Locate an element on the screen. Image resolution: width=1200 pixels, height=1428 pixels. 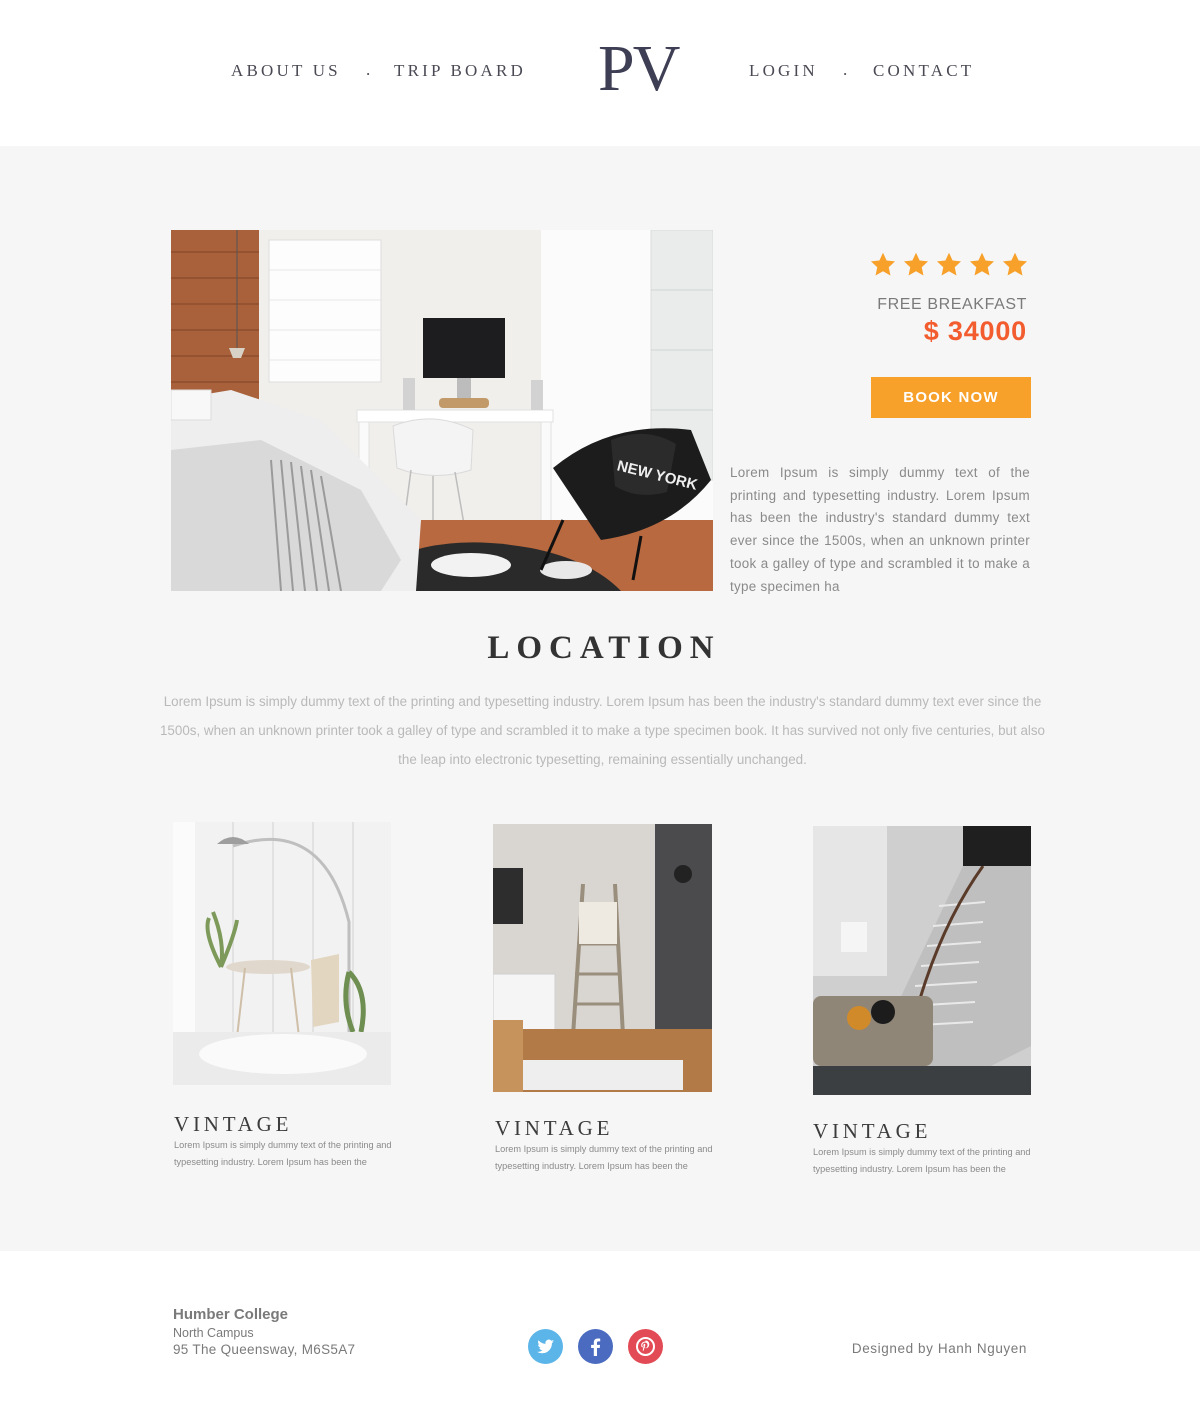
site-header: ABOUT US . TRIP BOARD PV LOGIN . CONTACT is located at coordinates (600, 73).